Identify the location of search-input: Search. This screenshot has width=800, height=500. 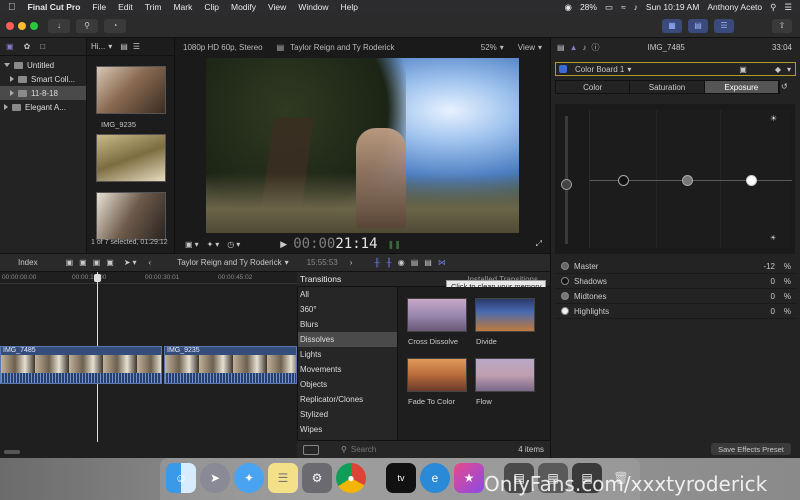
(411, 449).